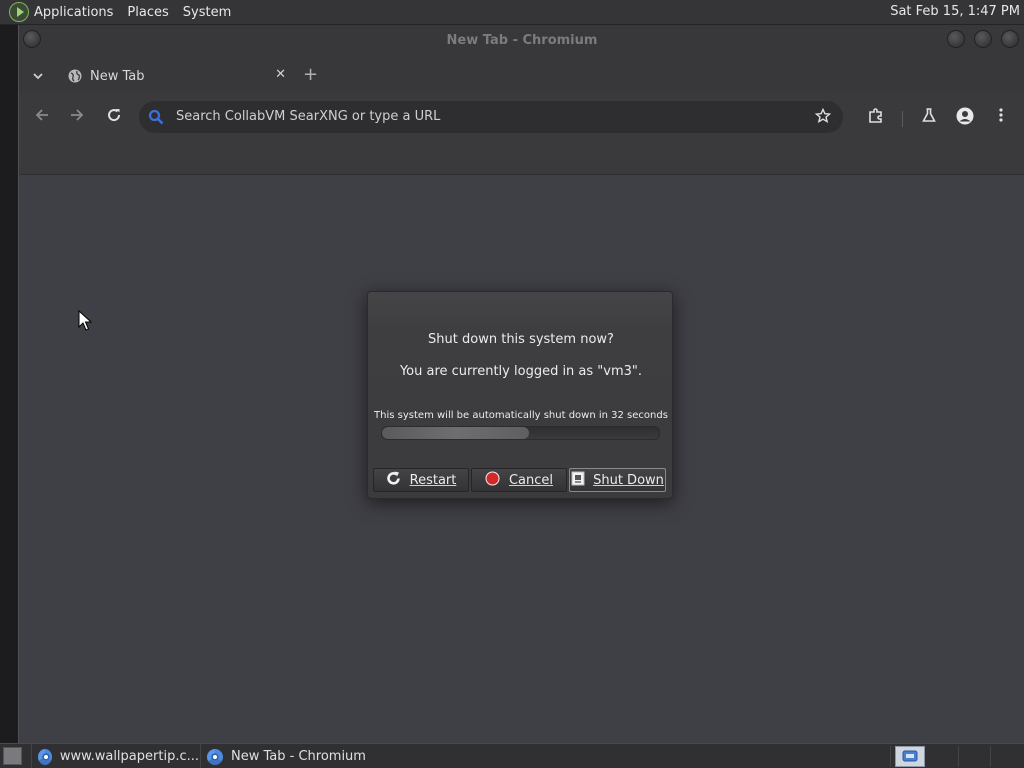  What do you see at coordinates (85, 320) in the screenshot?
I see `mouse-pointer-icon` at bounding box center [85, 320].